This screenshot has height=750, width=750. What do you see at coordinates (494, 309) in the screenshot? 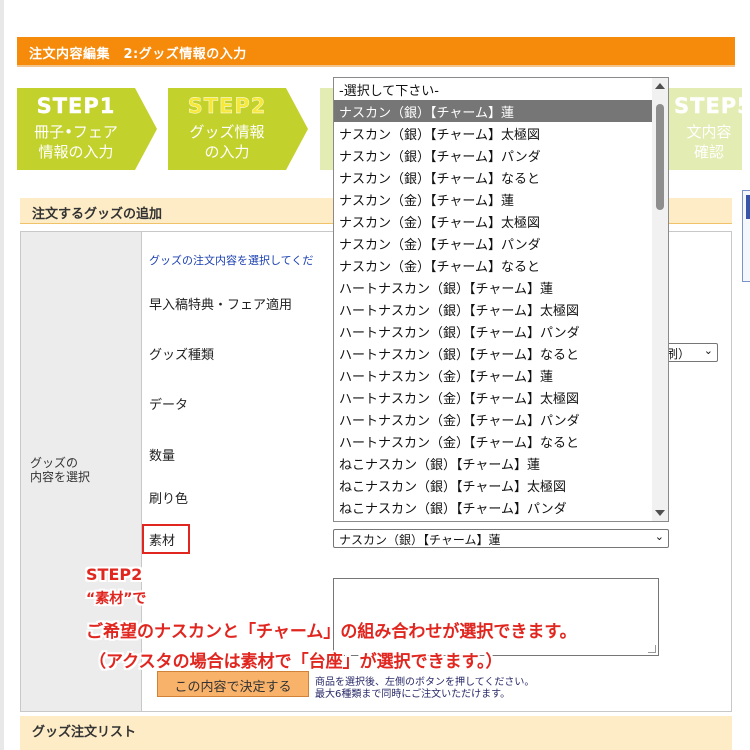
I see `dropdown-option: ハートナスカン（銀）【チャーム】太極図` at bounding box center [494, 309].